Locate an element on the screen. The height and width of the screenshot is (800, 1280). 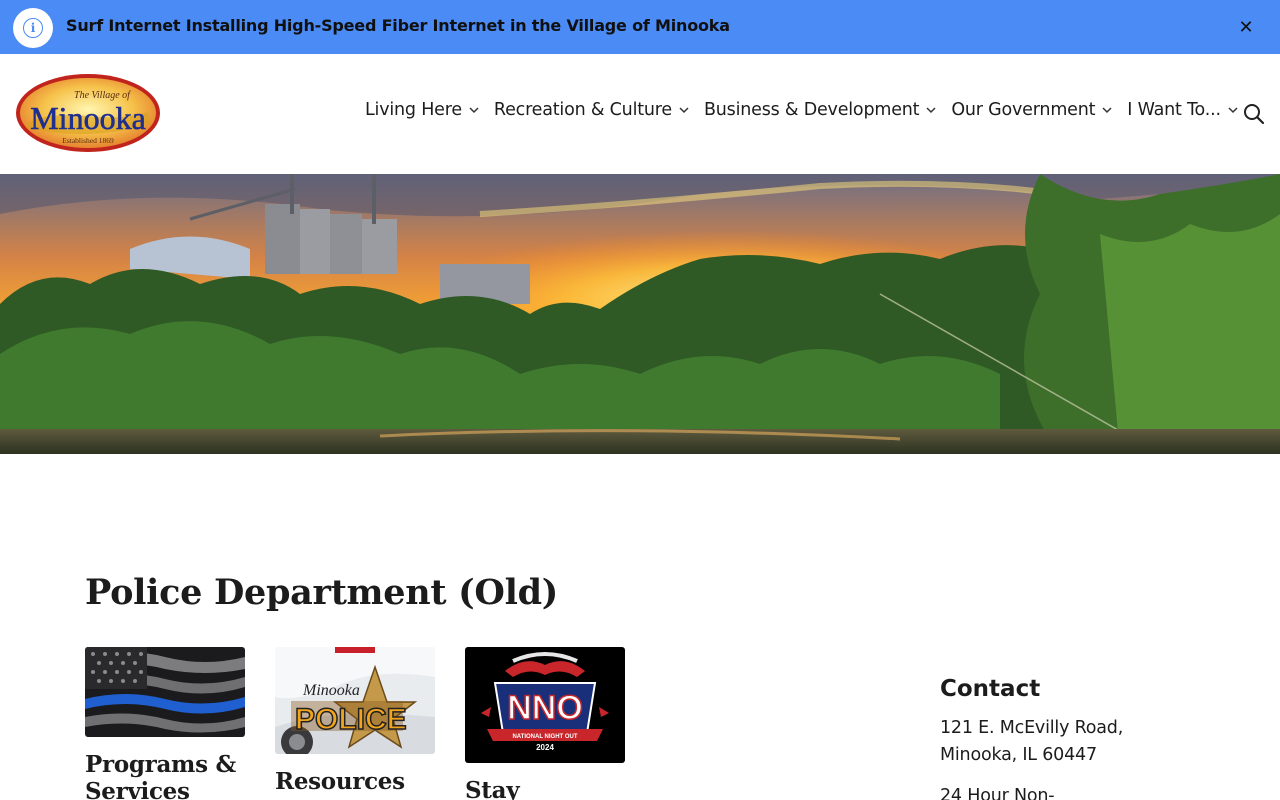
village-logo: The Village of Minooka Established 1869 is located at coordinates (88, 113).